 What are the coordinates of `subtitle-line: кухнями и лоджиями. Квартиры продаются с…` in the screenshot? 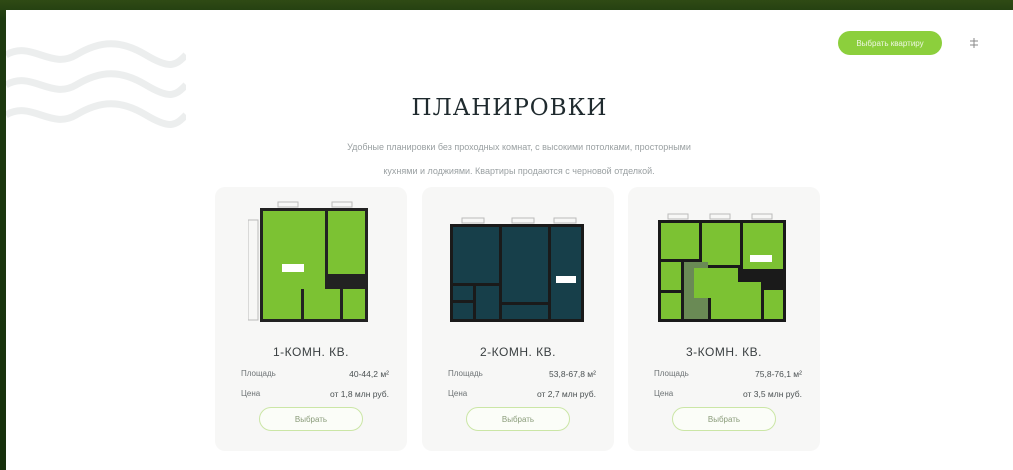 It's located at (519, 171).